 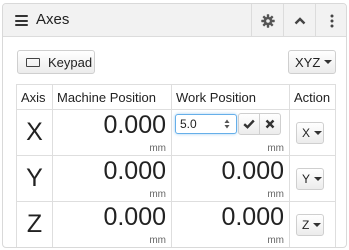 I want to click on keypad-label: Keypad, so click(x=70, y=62).